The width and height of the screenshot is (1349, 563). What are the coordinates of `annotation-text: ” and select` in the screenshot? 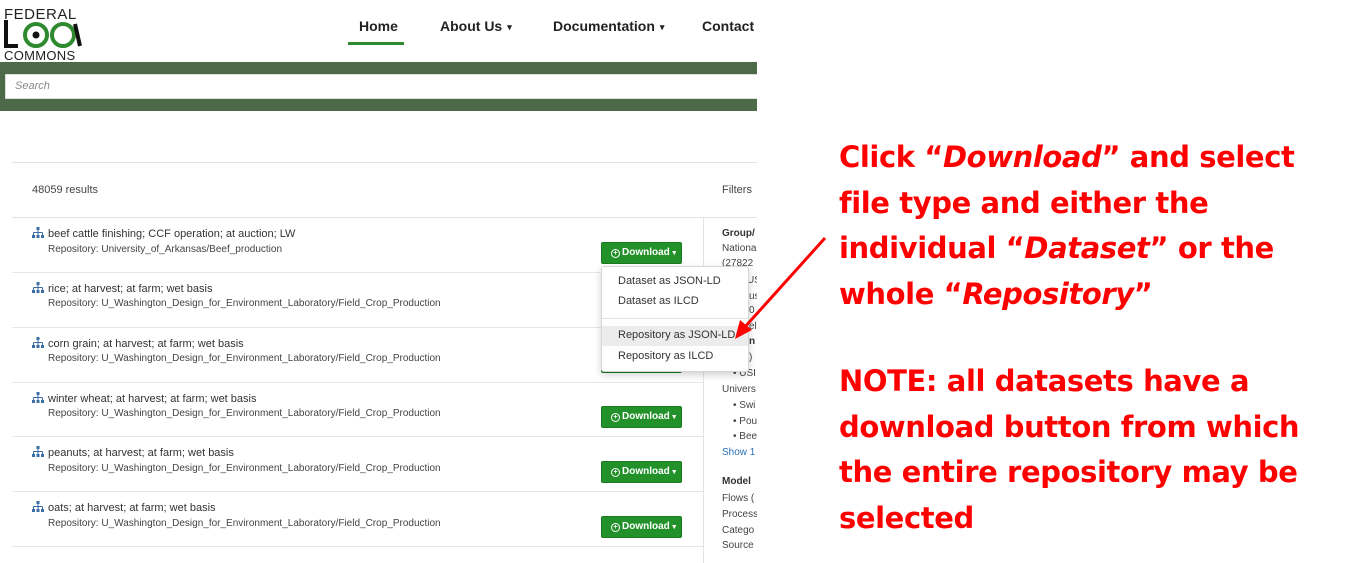 It's located at (1198, 157).